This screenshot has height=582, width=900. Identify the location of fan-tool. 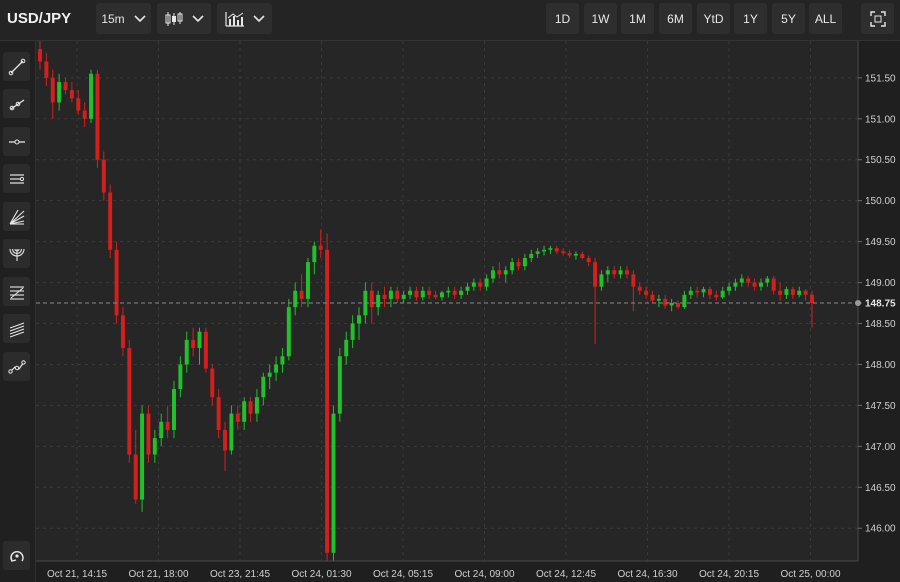
(16, 216).